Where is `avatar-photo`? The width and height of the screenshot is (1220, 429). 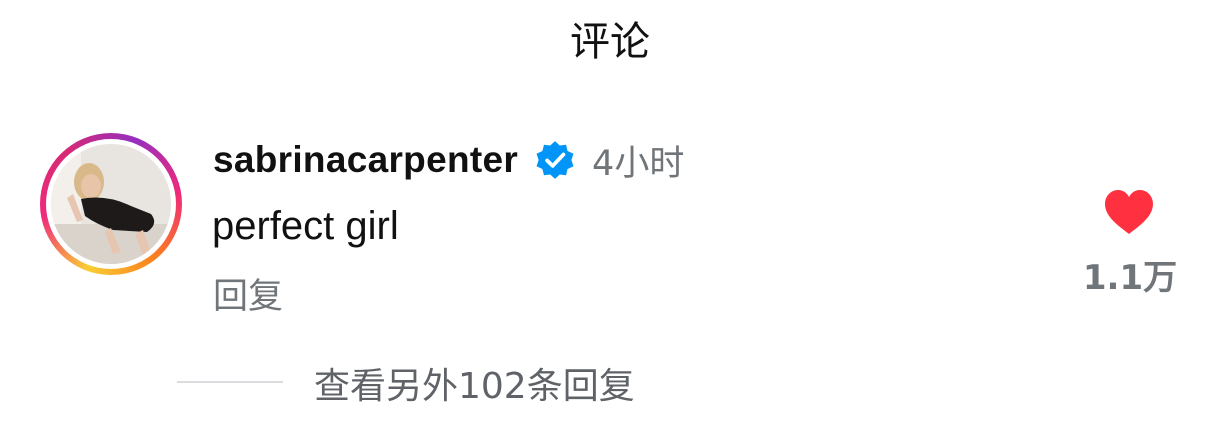
avatar-photo is located at coordinates (111, 204).